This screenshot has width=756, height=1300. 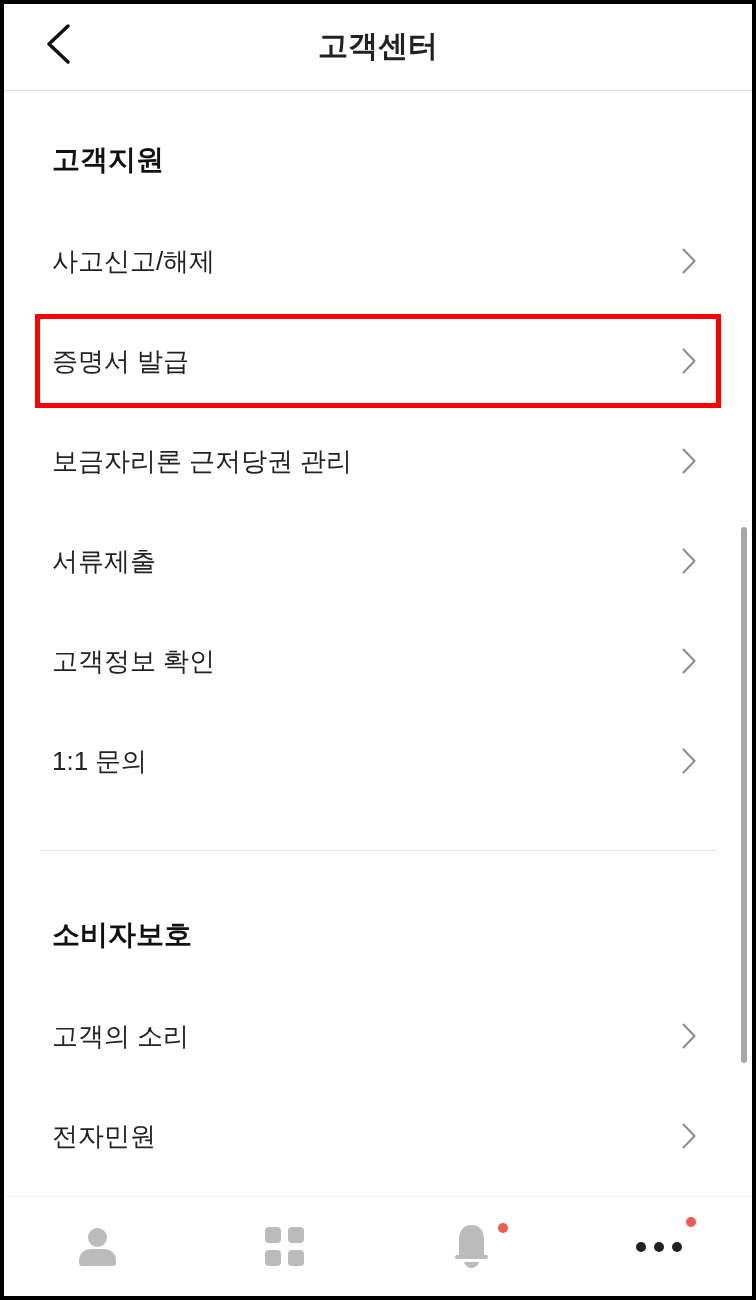 What do you see at coordinates (378, 561) in the screenshot?
I see `menu-item: 서류제출` at bounding box center [378, 561].